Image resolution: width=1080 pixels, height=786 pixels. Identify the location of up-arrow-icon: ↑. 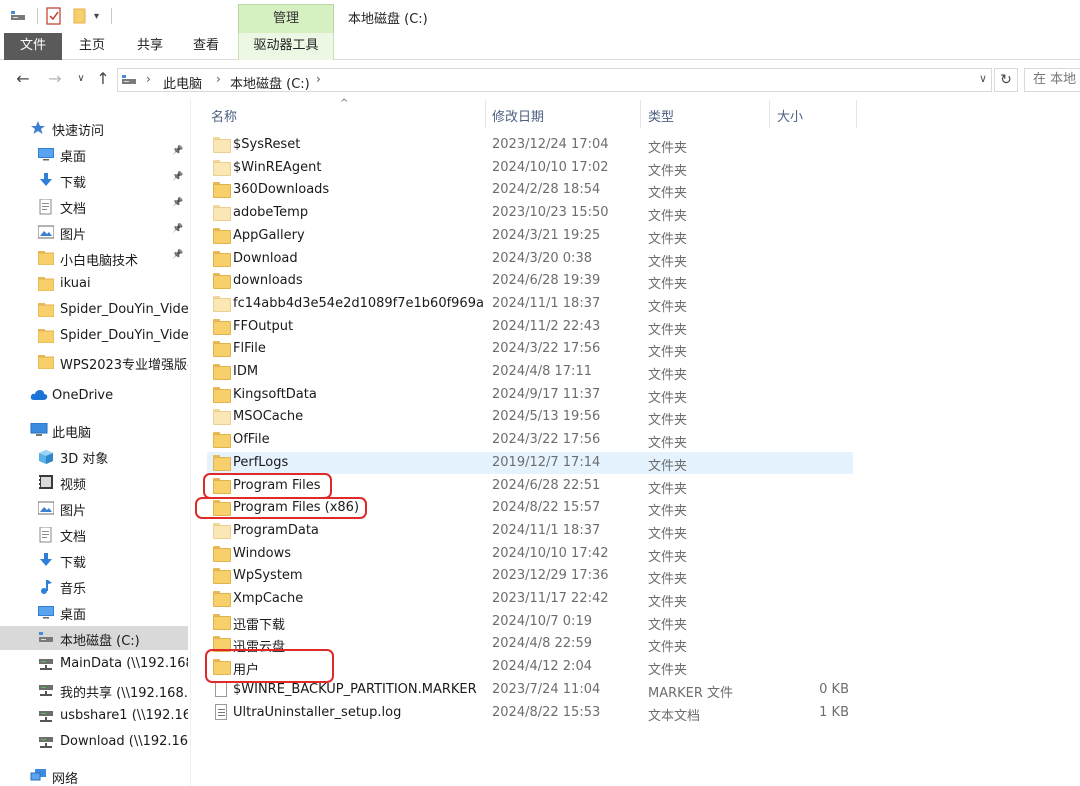
(103, 79).